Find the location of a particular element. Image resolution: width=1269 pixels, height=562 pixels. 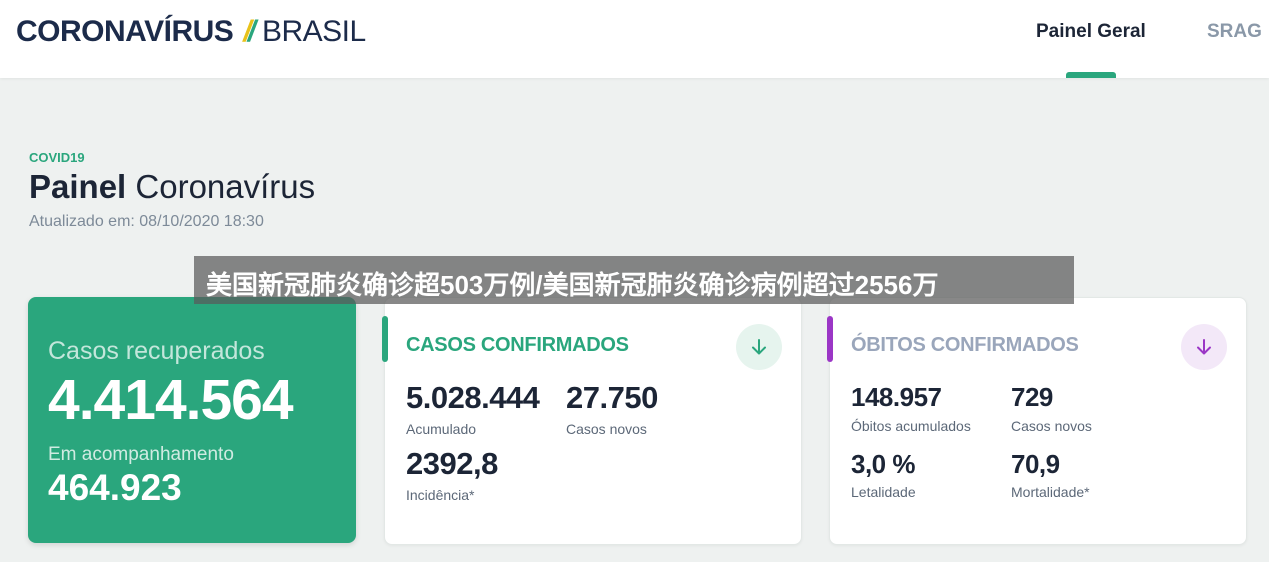

caption-overlay: 美国新冠肺炎确诊超503万例/美国新冠肺炎确诊病例超过2556万 is located at coordinates (634, 280).